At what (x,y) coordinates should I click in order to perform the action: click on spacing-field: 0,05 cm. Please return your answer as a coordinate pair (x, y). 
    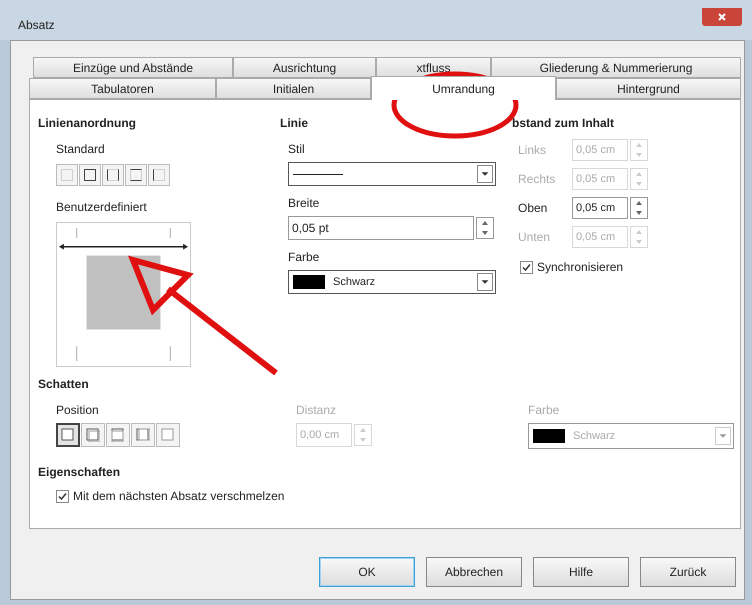
    Looking at the image, I should click on (600, 208).